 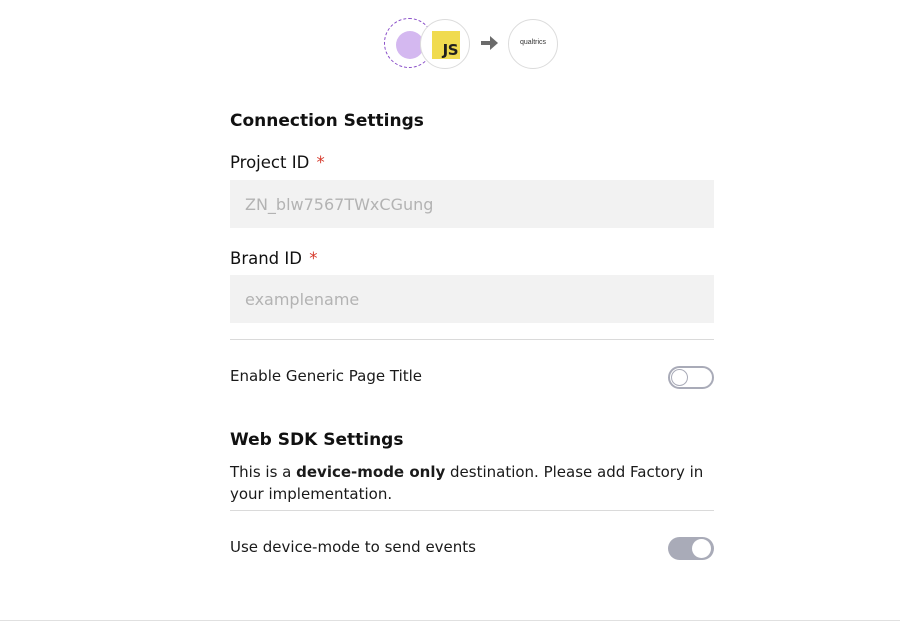 What do you see at coordinates (263, 472) in the screenshot?
I see `description-prefix: This is a` at bounding box center [263, 472].